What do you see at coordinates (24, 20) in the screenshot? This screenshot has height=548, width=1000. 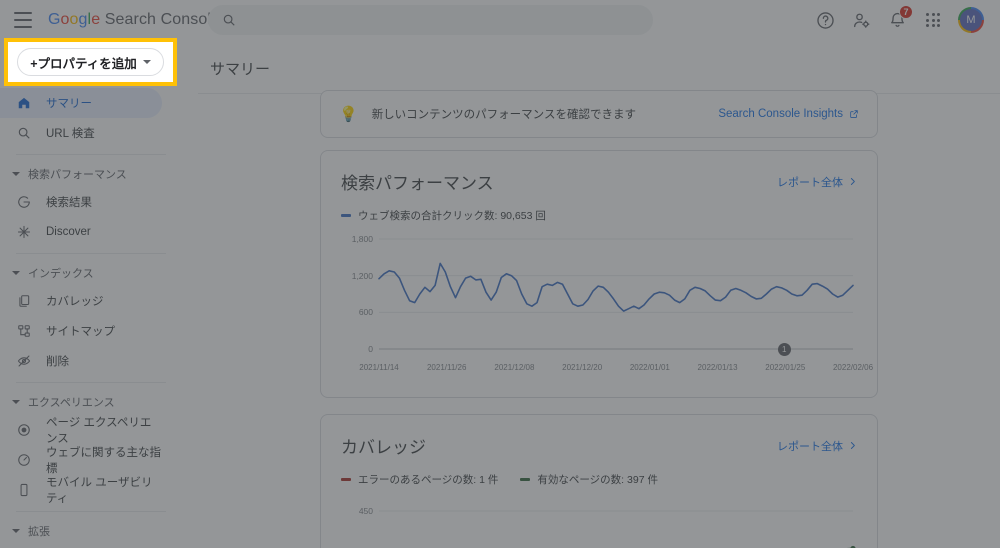 I see `menu-icon` at bounding box center [24, 20].